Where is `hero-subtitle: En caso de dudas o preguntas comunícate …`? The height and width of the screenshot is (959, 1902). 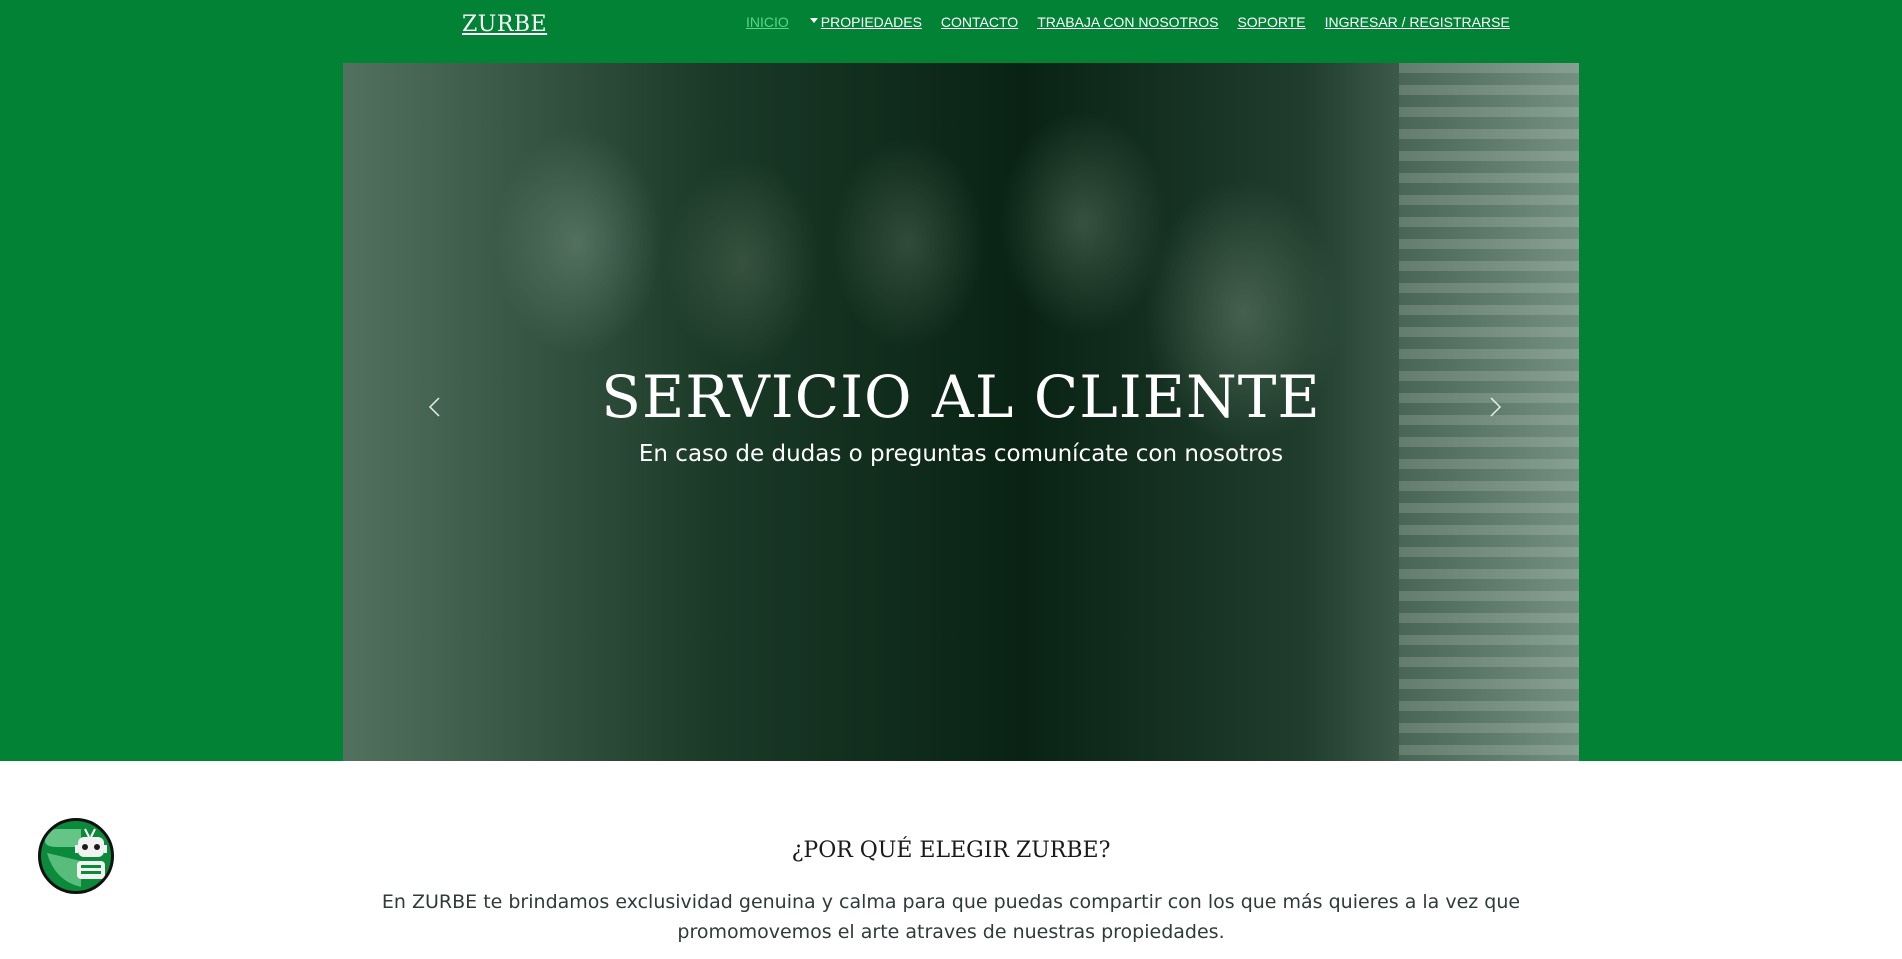
hero-subtitle: En caso de dudas o preguntas comunícate … is located at coordinates (961, 454).